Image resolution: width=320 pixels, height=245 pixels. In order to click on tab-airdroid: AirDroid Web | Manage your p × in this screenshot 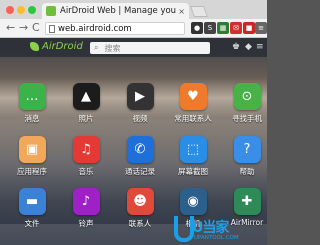, I will do `click(115, 11)`.